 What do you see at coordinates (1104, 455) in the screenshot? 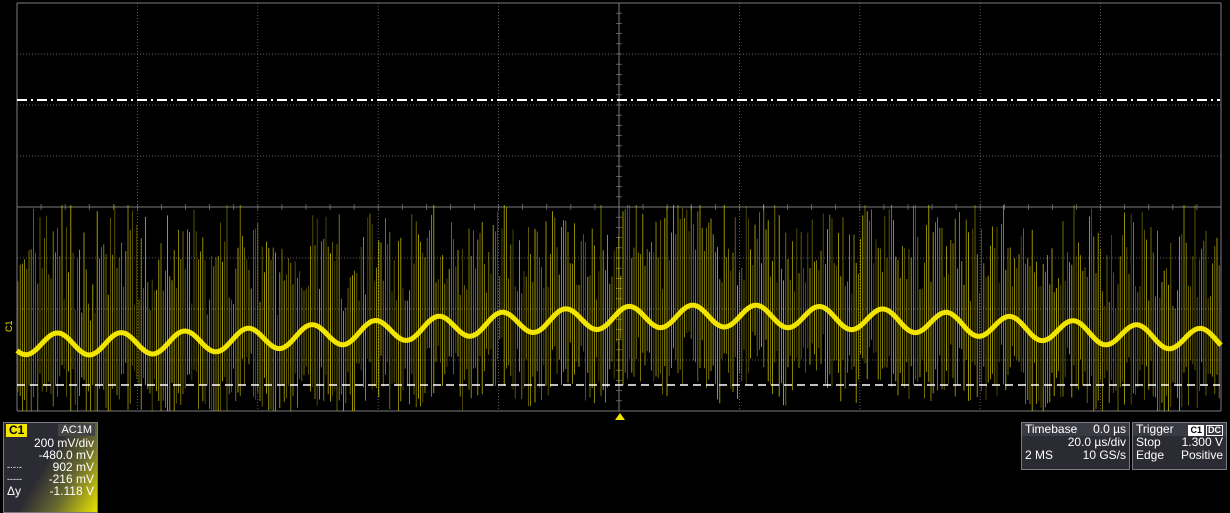
I see `sample-rate: 10 GS/s` at bounding box center [1104, 455].